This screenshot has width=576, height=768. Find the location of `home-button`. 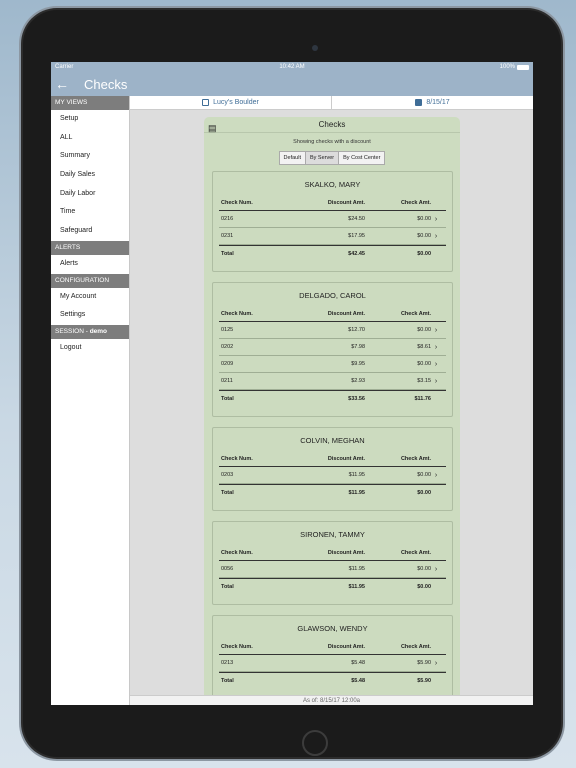

home-button is located at coordinates (315, 743).